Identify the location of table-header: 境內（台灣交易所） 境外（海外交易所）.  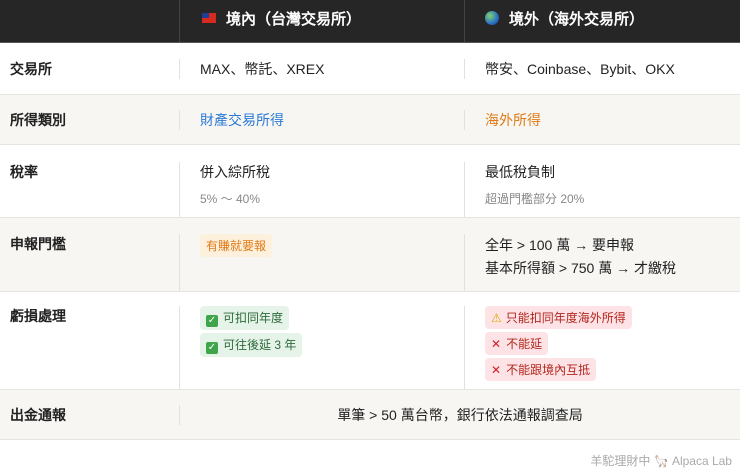
(370, 21).